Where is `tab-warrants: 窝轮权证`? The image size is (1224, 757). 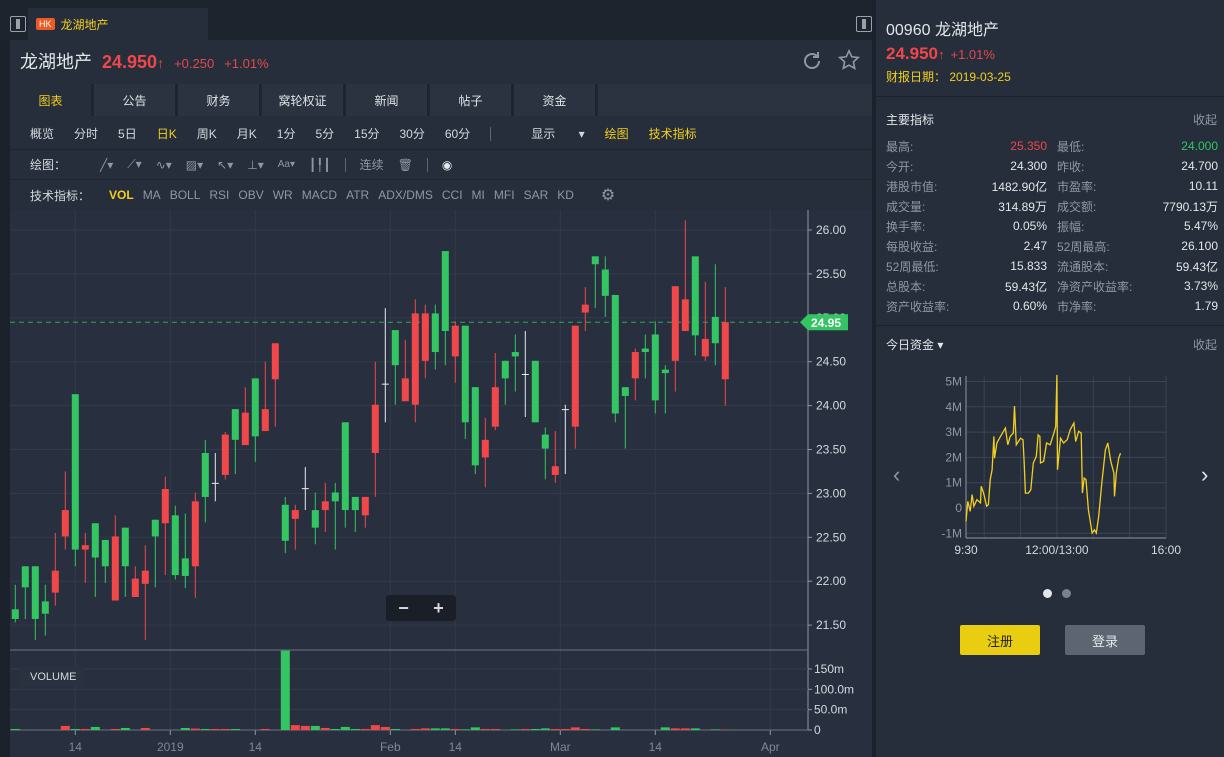 tab-warrants: 窝轮权证 is located at coordinates (302, 100).